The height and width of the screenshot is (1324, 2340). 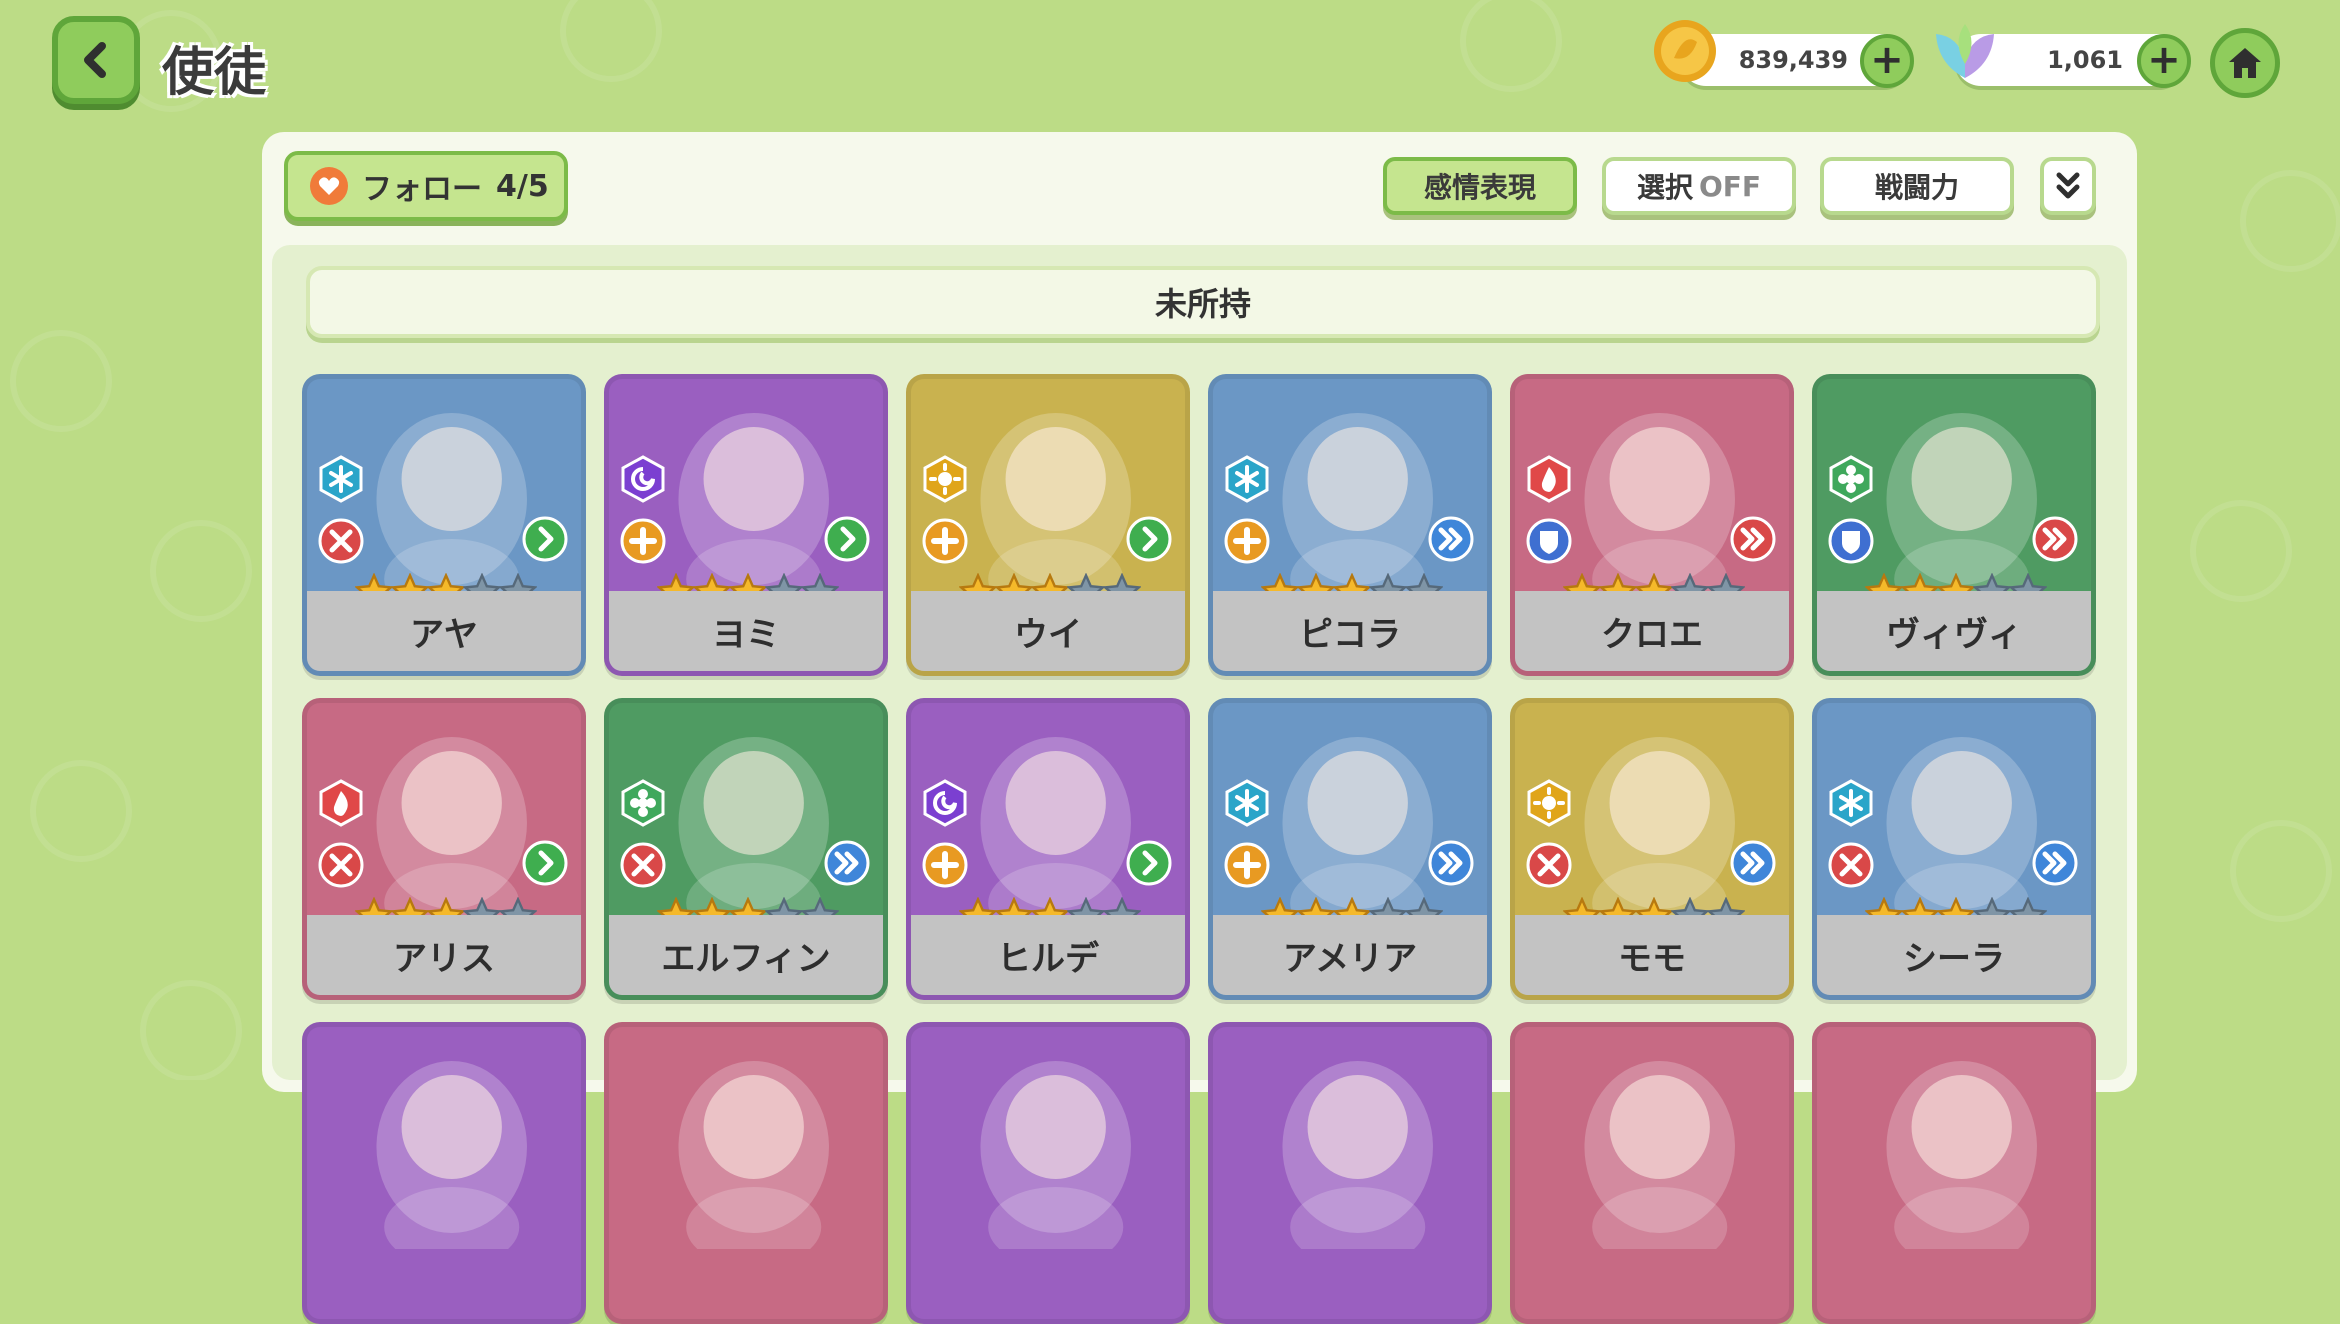 What do you see at coordinates (1652, 849) in the screenshot?
I see `character-card: モモ` at bounding box center [1652, 849].